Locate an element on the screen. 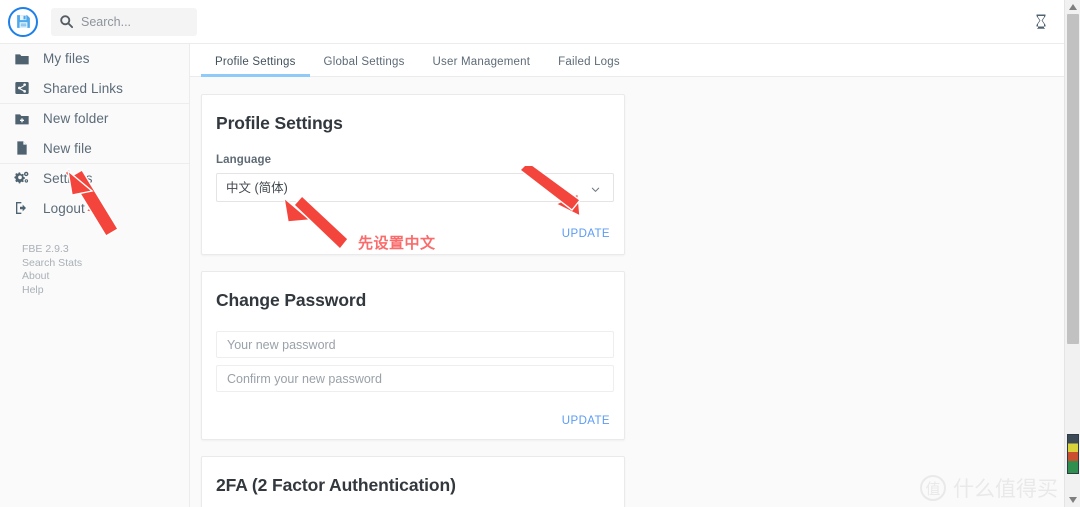  new-folder-icon is located at coordinates (21, 118).